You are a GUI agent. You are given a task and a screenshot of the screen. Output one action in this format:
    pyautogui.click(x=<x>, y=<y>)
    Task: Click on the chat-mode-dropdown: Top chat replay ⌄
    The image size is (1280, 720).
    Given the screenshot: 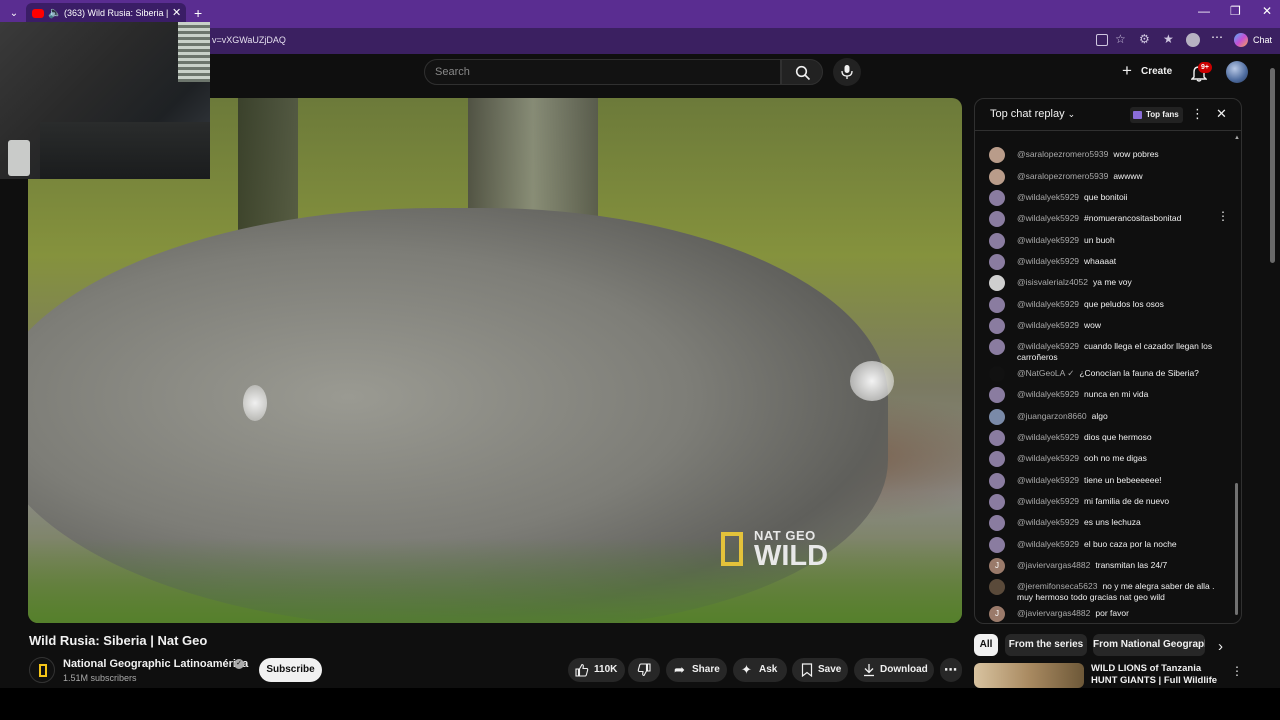 What is the action you would take?
    pyautogui.click(x=1032, y=114)
    